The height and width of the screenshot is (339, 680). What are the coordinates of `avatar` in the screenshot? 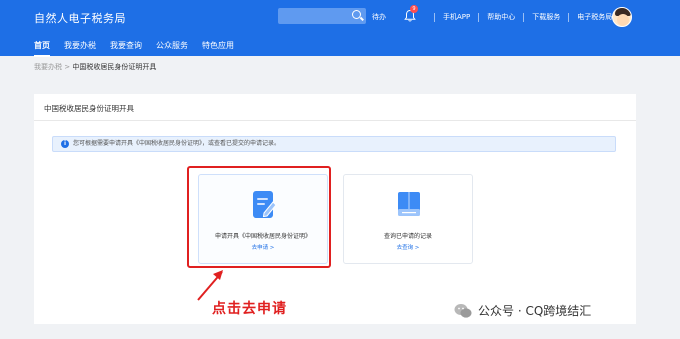 It's located at (622, 17).